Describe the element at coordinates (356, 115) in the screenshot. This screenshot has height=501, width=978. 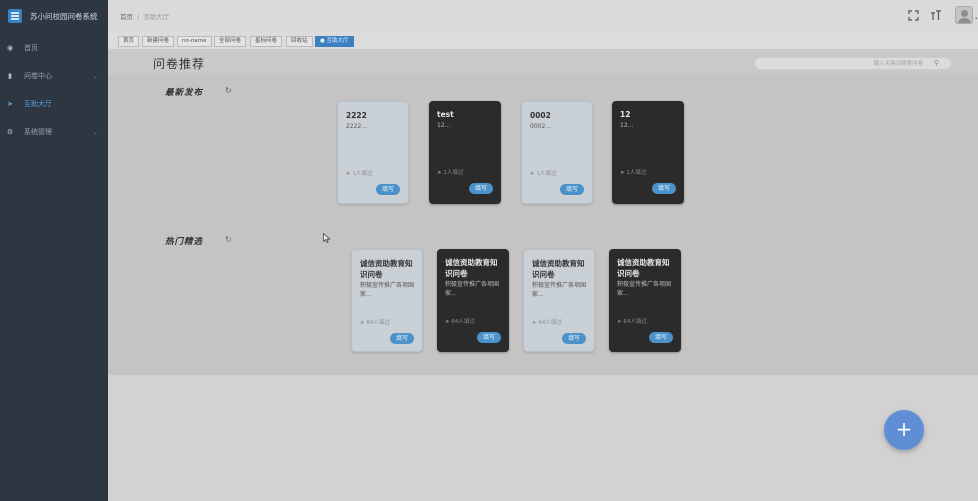
I see `card-title: 2222` at that location.